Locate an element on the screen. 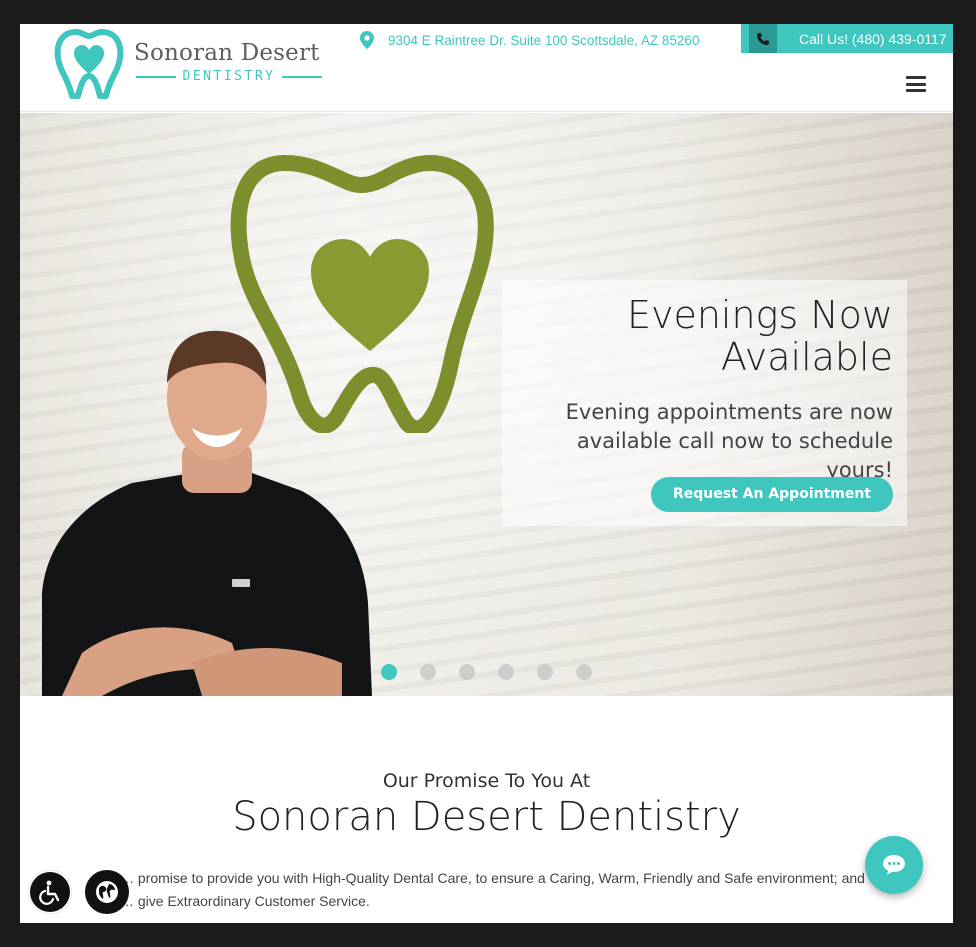 Image resolution: width=976 pixels, height=947 pixels. dentist-photo is located at coordinates (207, 513).